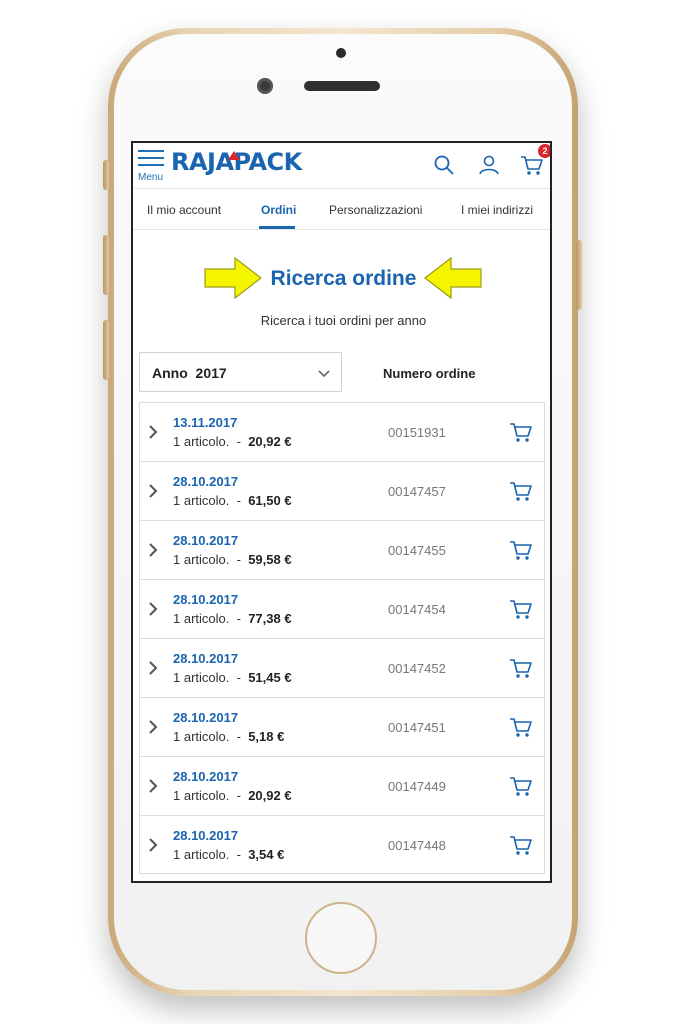 Image resolution: width=683 pixels, height=1024 pixels. I want to click on order-number: 00151931, so click(417, 432).